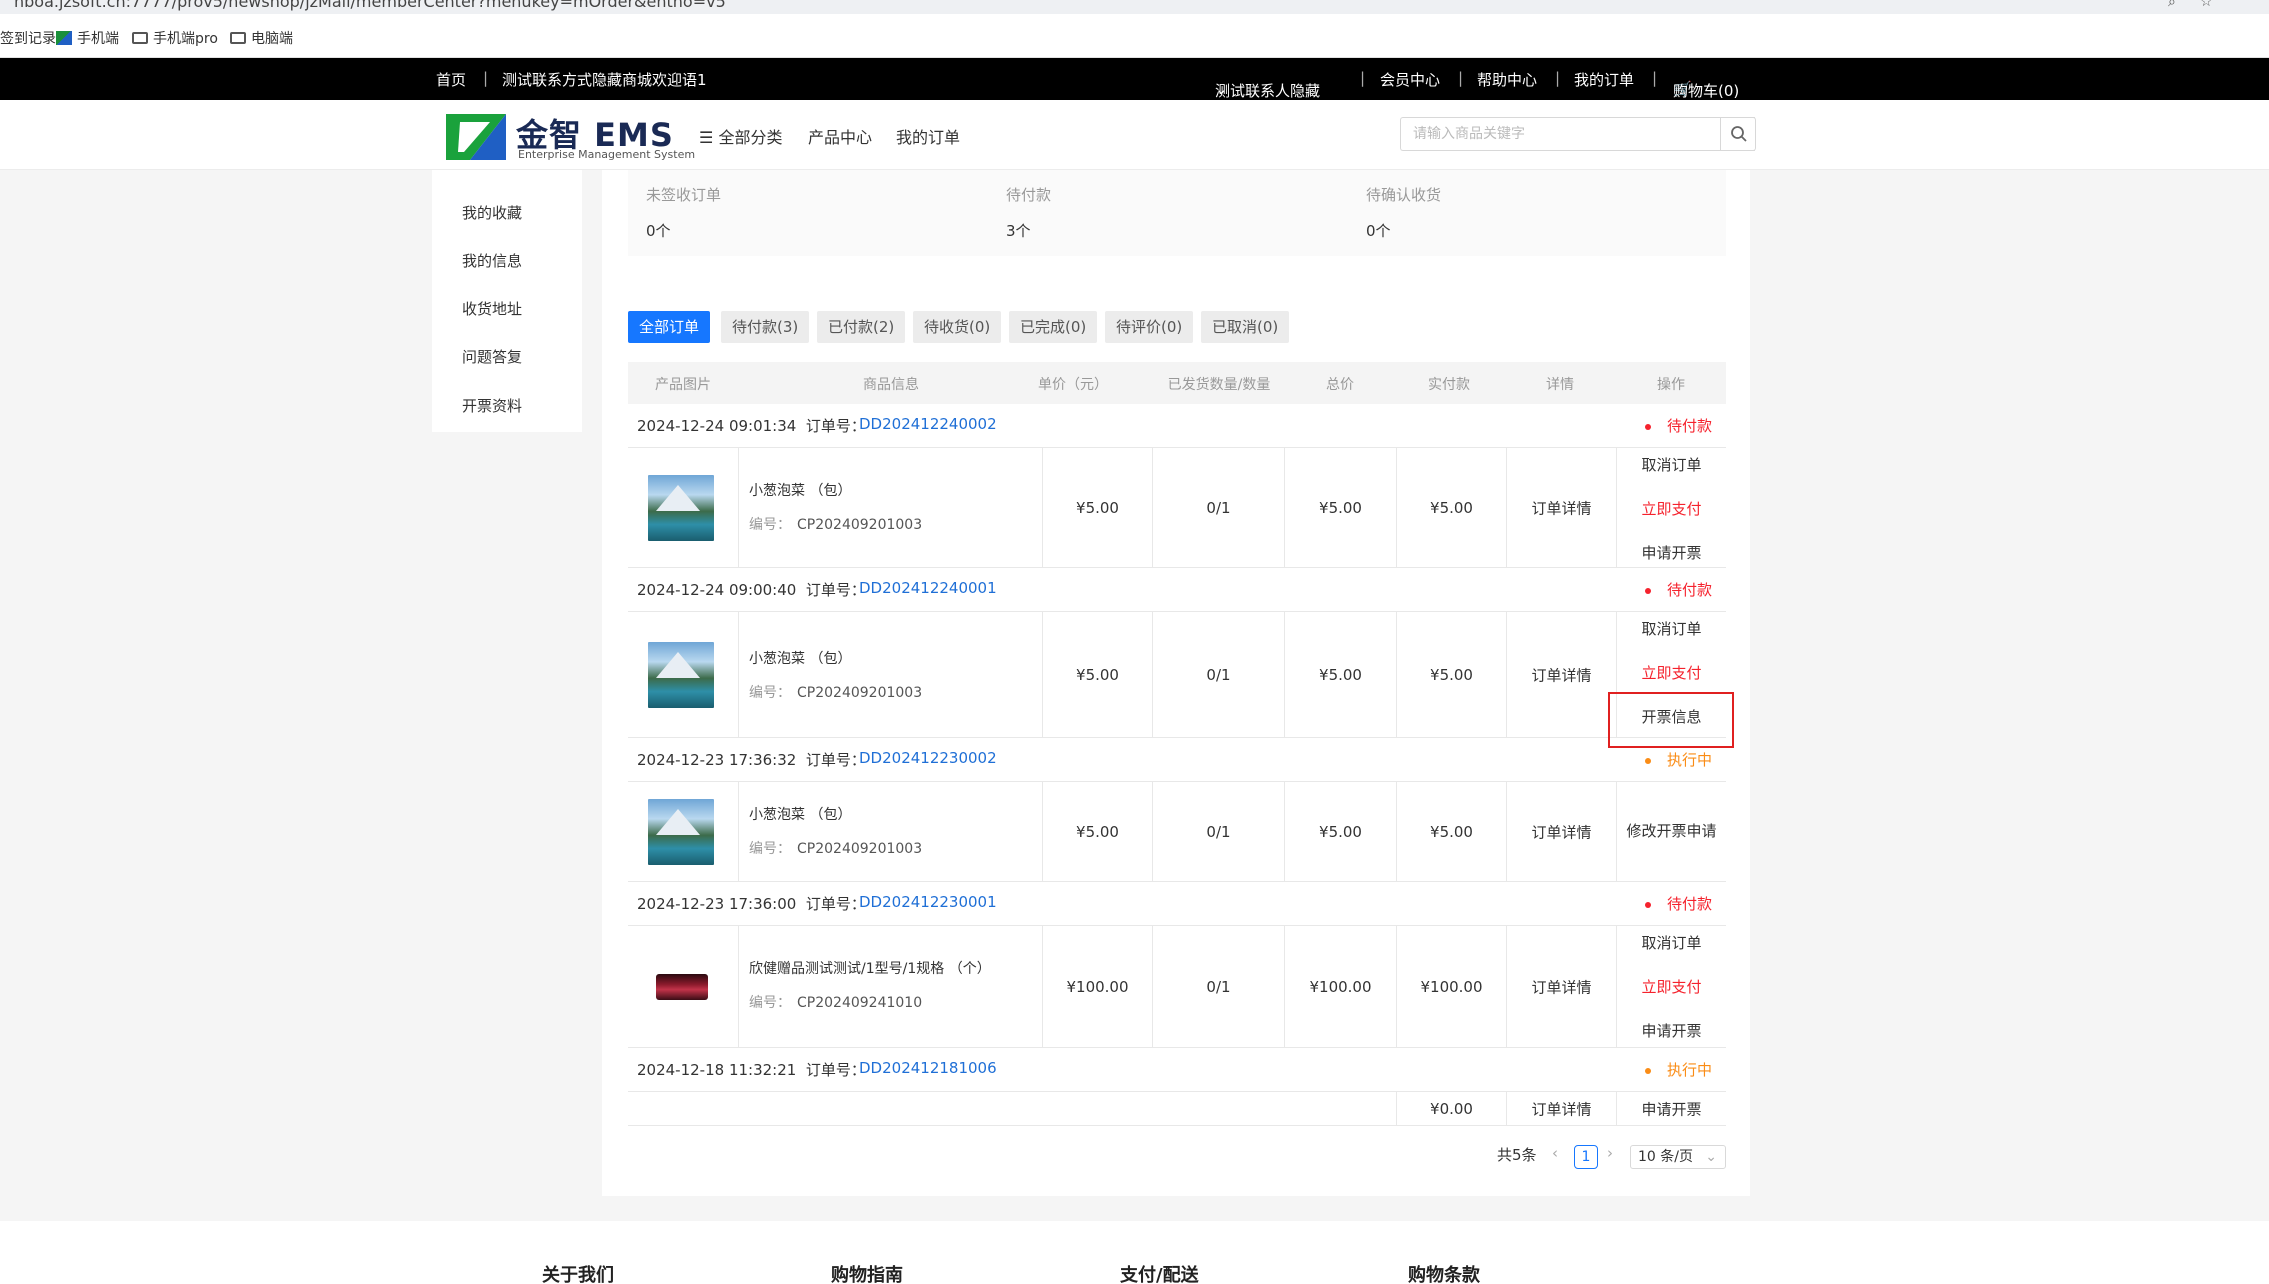 Image resolution: width=2269 pixels, height=1284 pixels. I want to click on order-number-link: DD202412240002, so click(928, 424).